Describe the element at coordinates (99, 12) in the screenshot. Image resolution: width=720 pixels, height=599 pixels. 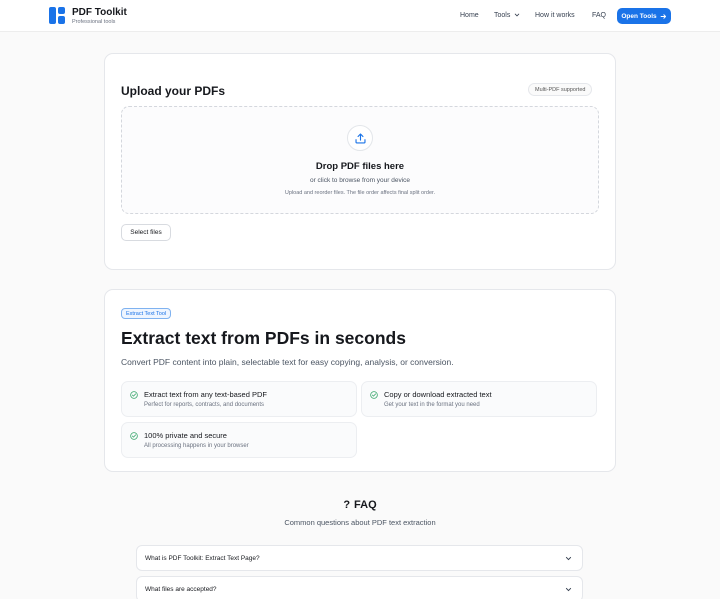
I see `brand-title: PDF Toolkit` at that location.